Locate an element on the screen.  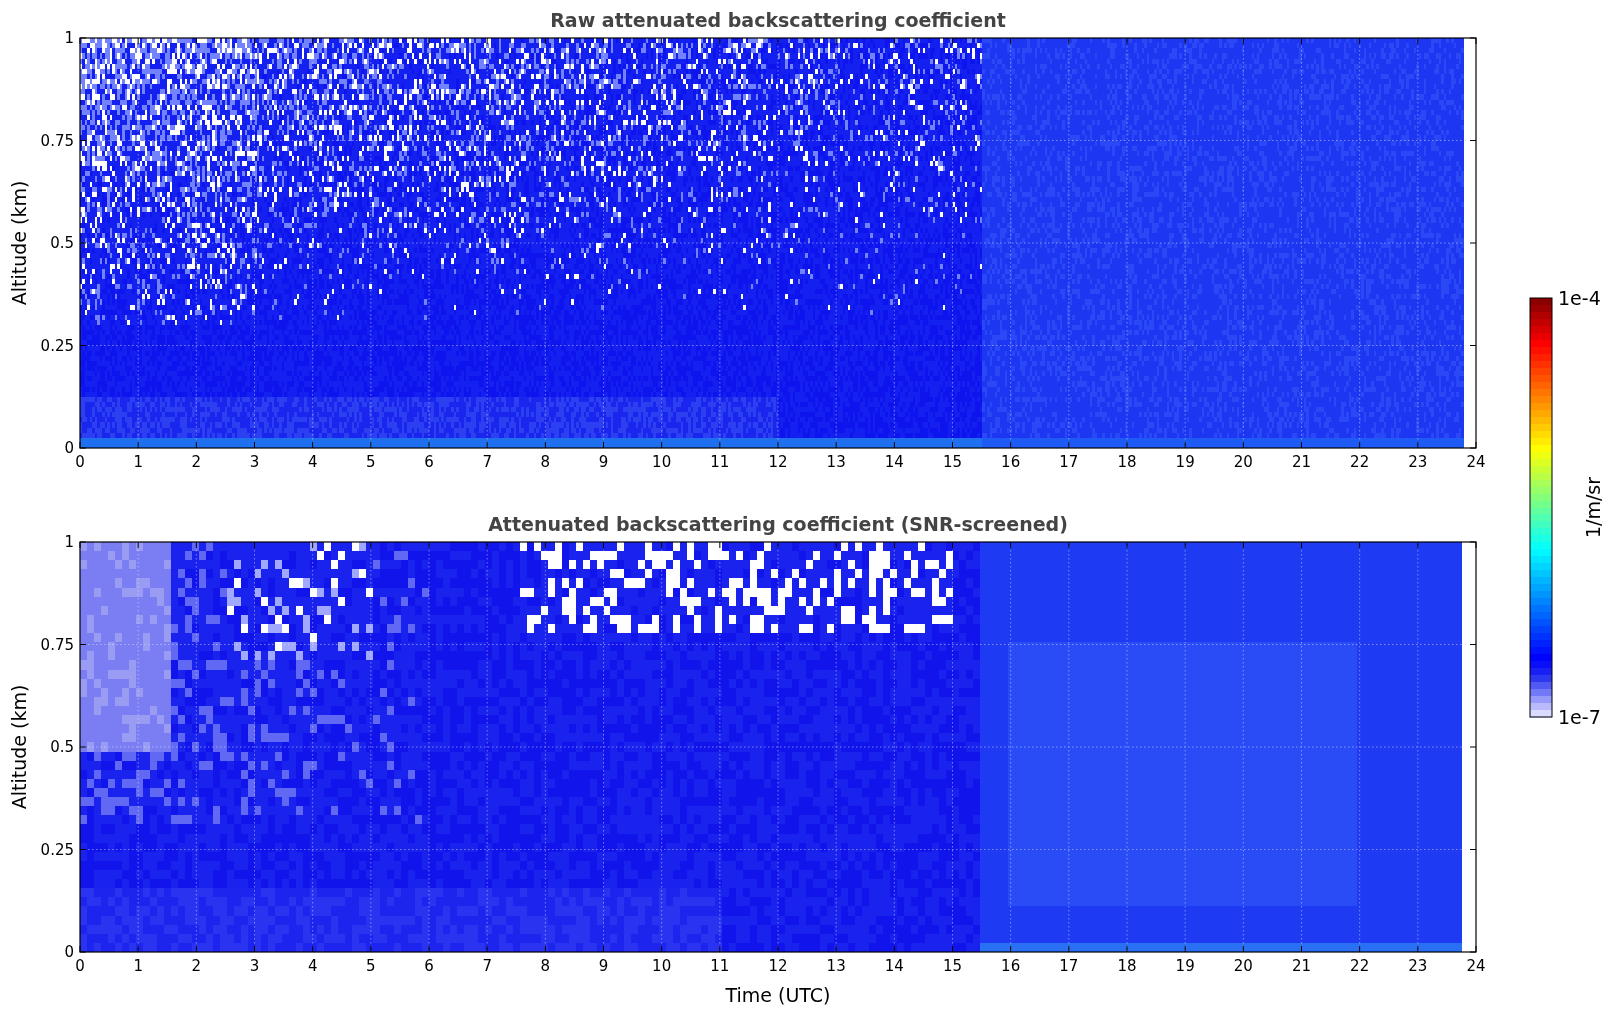
chart-title: Attenuated backscattering coefficient (SNR-screened) is located at coordinates (778, 524).